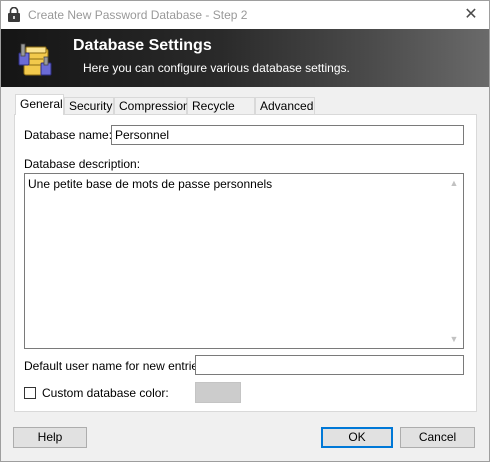 This screenshot has height=462, width=490. What do you see at coordinates (30, 393) in the screenshot?
I see `custom-color-checkbox` at bounding box center [30, 393].